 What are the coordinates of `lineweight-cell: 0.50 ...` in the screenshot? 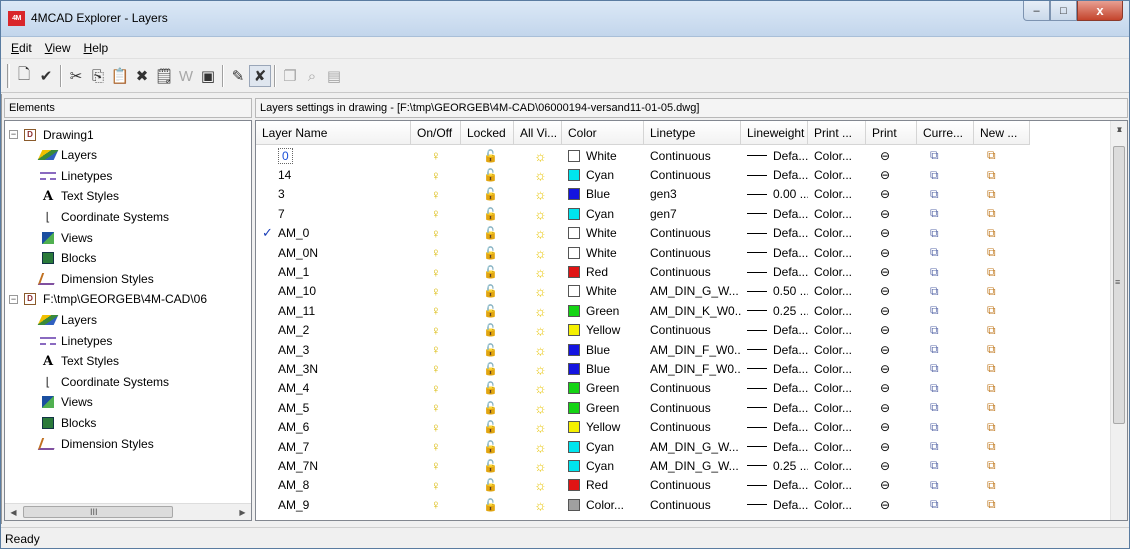 It's located at (774, 291).